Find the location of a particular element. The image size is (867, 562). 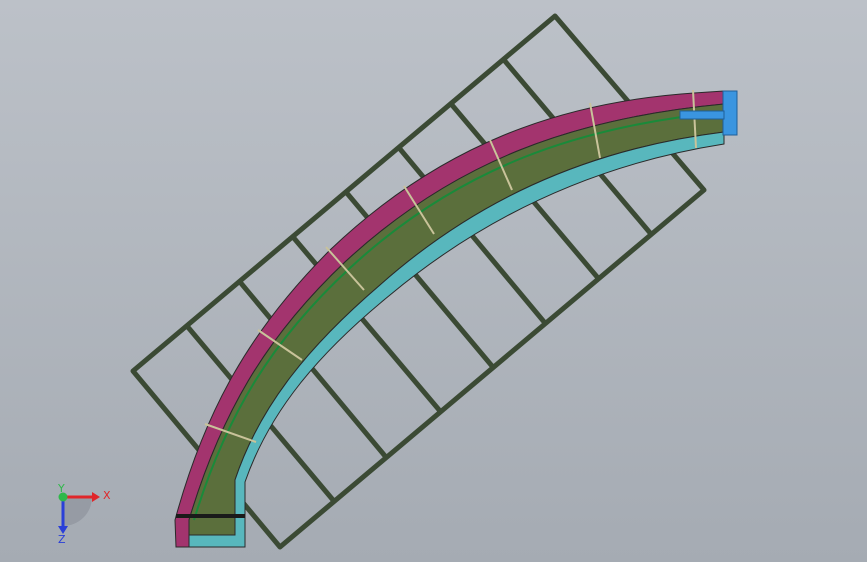

end-cap-body is located at coordinates (730, 113).